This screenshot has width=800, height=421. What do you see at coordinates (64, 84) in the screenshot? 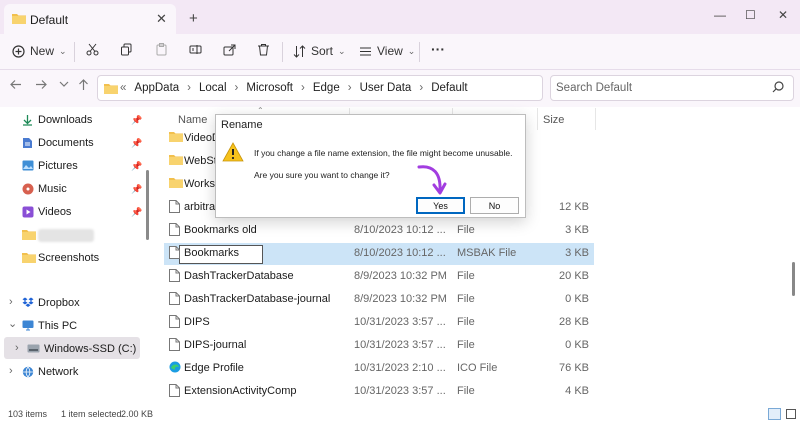
I see `recent-locations-icon` at bounding box center [64, 84].